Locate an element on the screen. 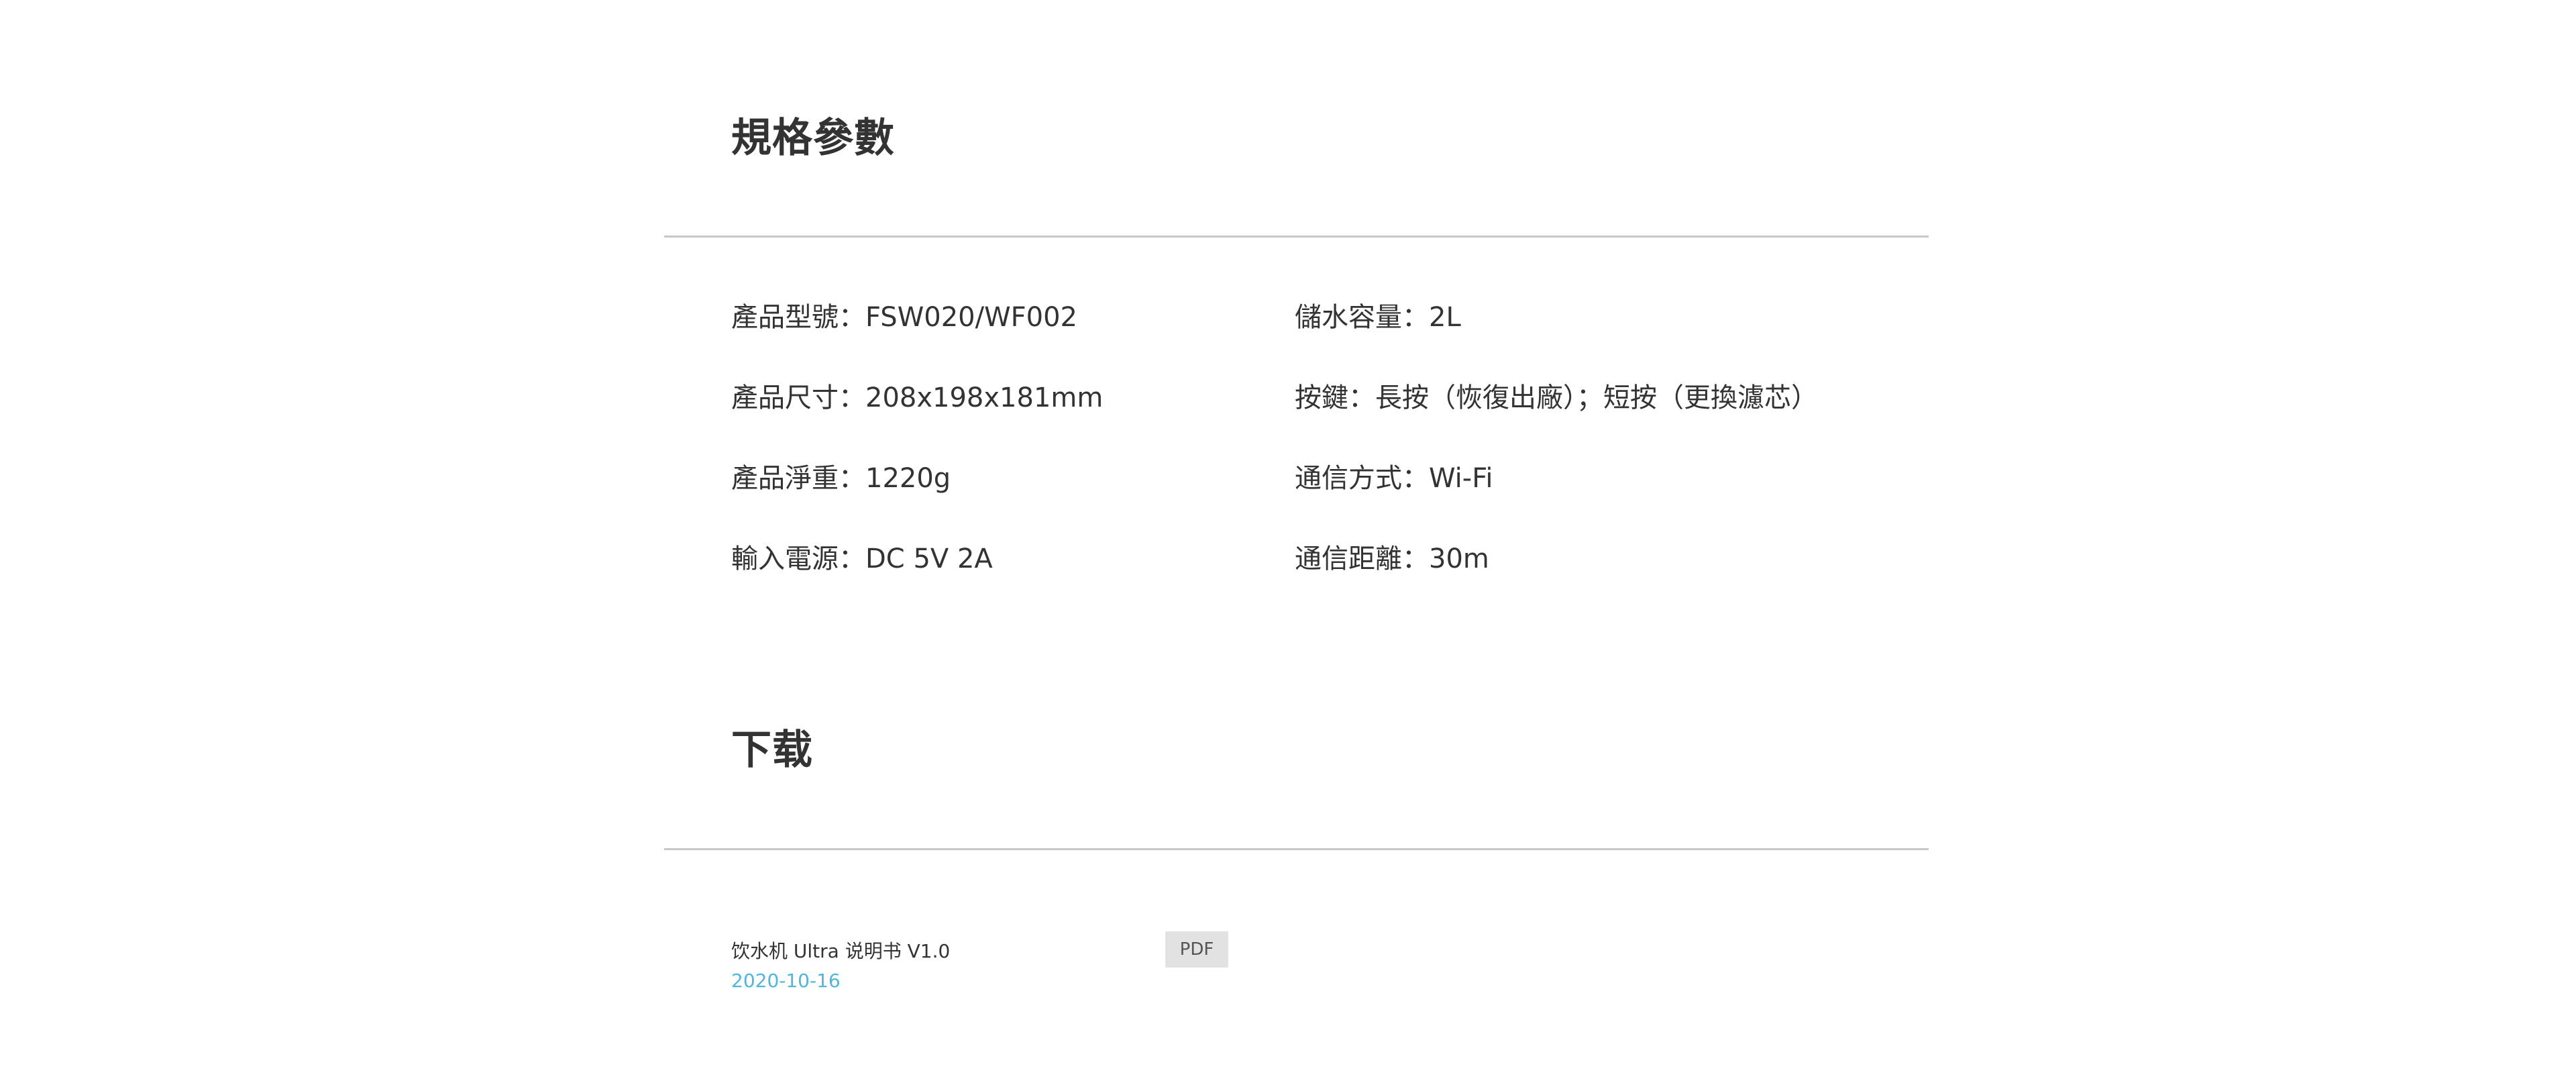 The width and height of the screenshot is (2576, 1085). download-file-name: 饮水机 Ultra 说明书 V1.0 is located at coordinates (840, 951).